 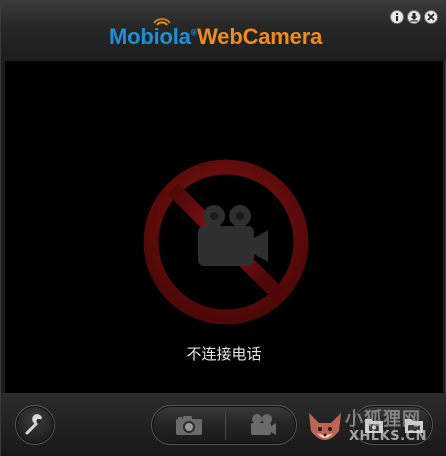 I want to click on title-bar: Mobiola®WebCamera, so click(x=223, y=31).